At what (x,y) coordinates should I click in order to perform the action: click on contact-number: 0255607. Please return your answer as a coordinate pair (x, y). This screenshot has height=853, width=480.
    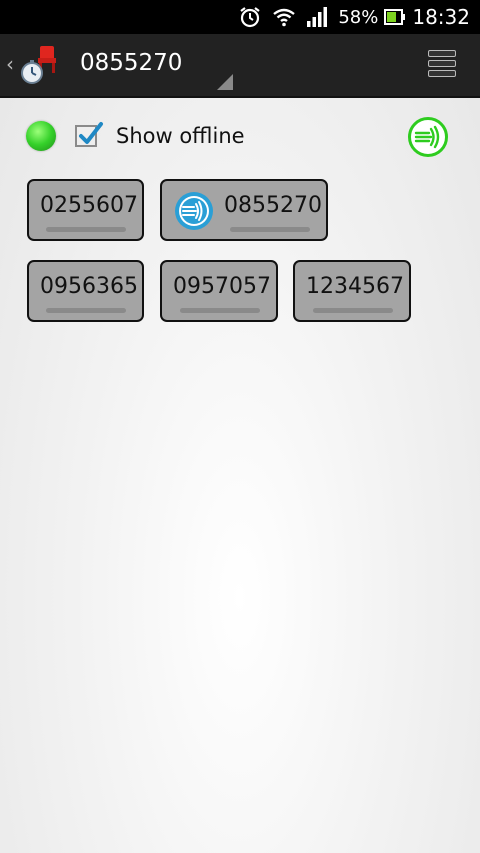
    Looking at the image, I should click on (89, 205).